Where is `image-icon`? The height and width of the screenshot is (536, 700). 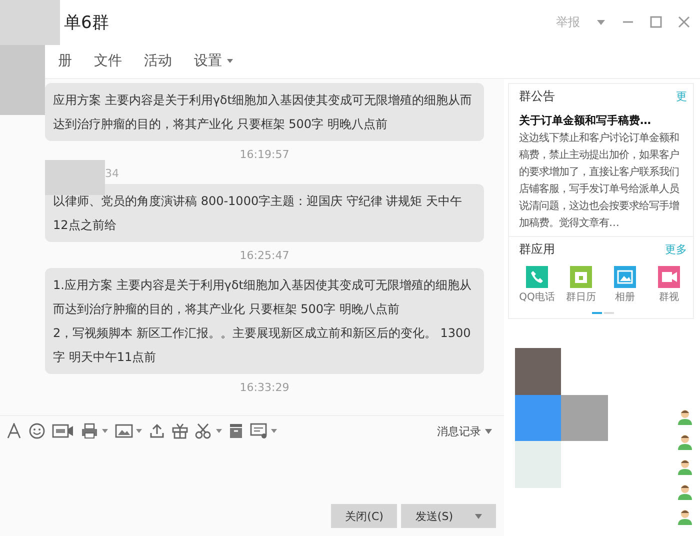
image-icon is located at coordinates (124, 431).